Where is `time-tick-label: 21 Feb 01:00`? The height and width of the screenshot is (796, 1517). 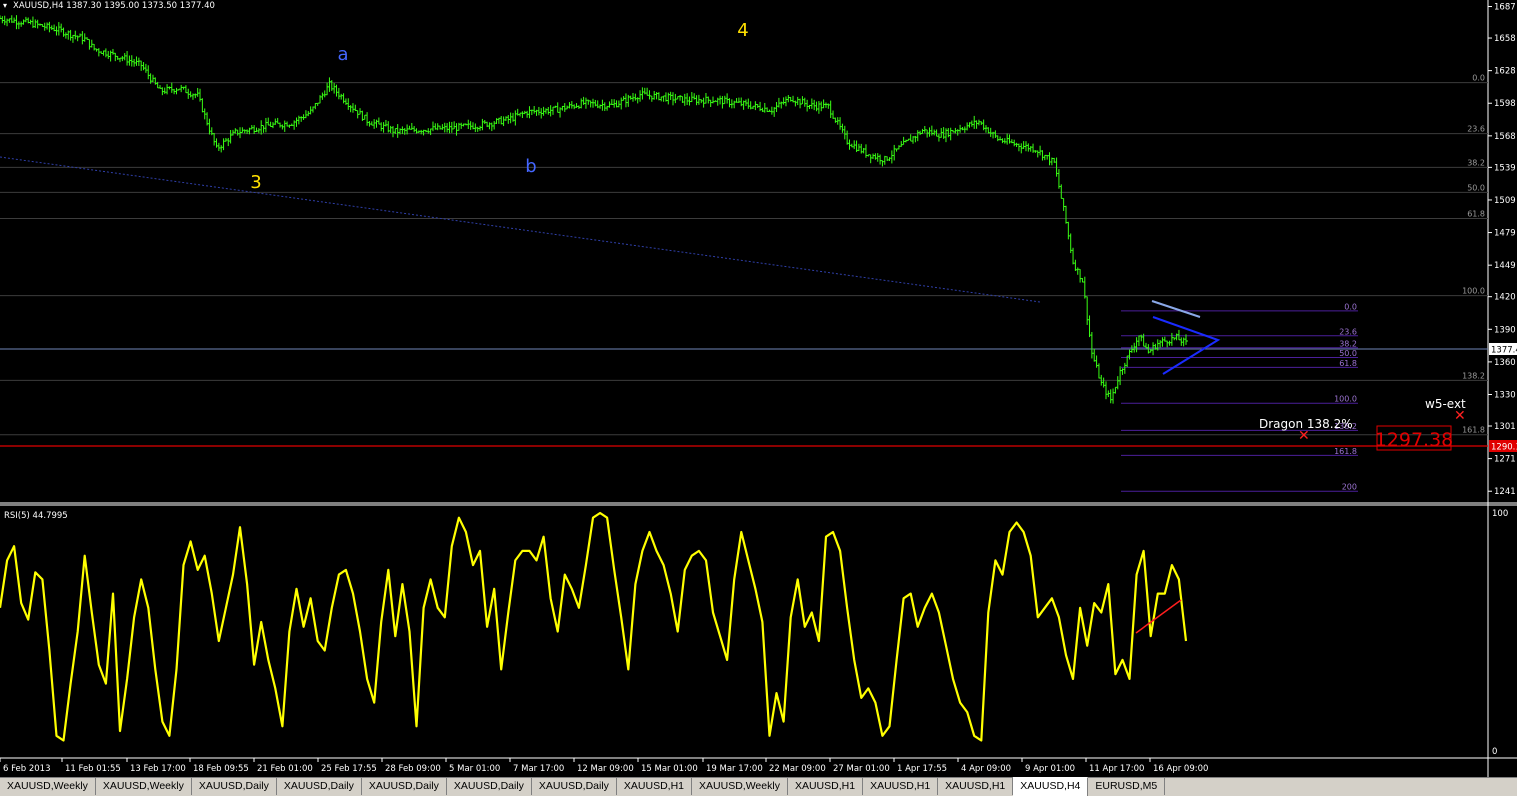 time-tick-label: 21 Feb 01:00 is located at coordinates (285, 769).